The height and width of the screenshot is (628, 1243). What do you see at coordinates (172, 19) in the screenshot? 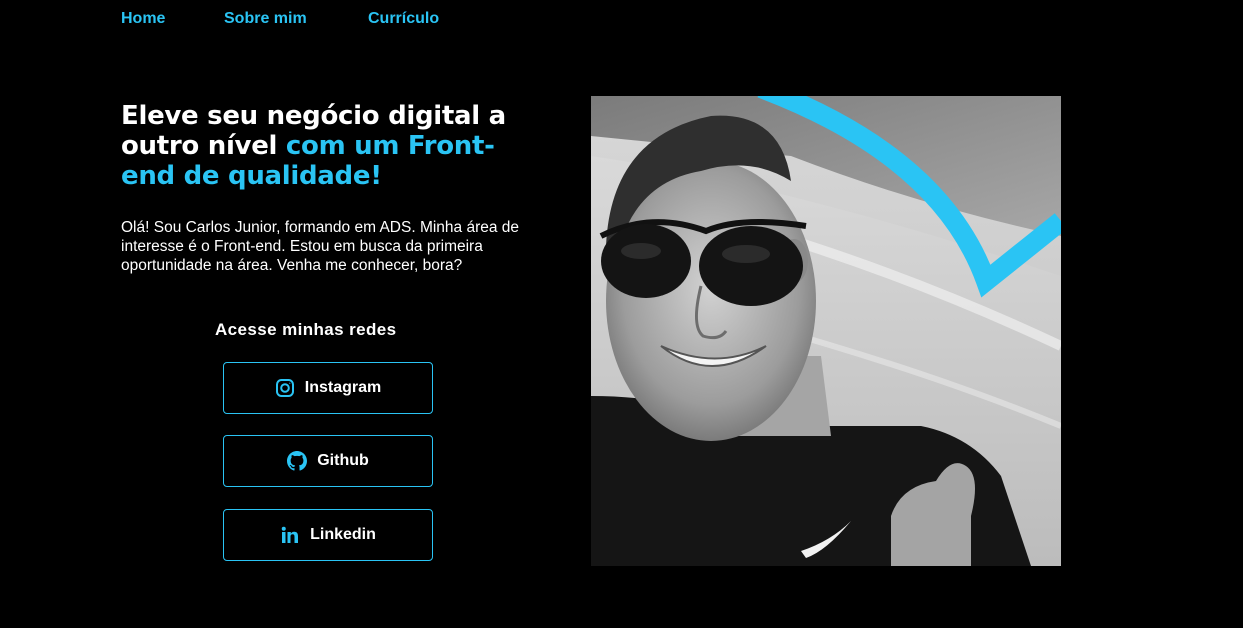
I see `nav-home-link: Home` at bounding box center [172, 19].